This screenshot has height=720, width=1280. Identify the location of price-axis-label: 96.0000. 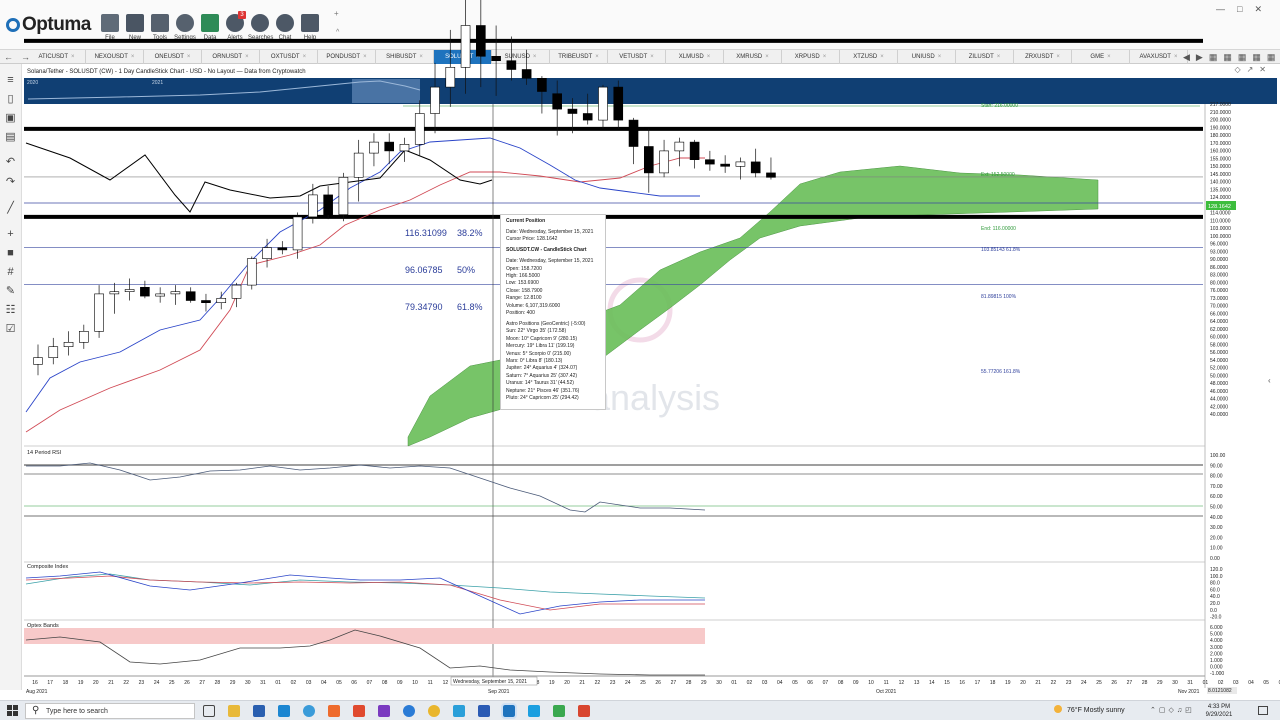
(1219, 245).